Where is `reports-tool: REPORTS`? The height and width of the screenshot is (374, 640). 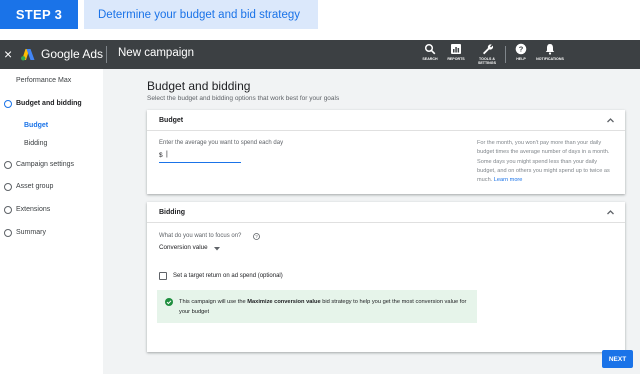 reports-tool: REPORTS is located at coordinates (456, 52).